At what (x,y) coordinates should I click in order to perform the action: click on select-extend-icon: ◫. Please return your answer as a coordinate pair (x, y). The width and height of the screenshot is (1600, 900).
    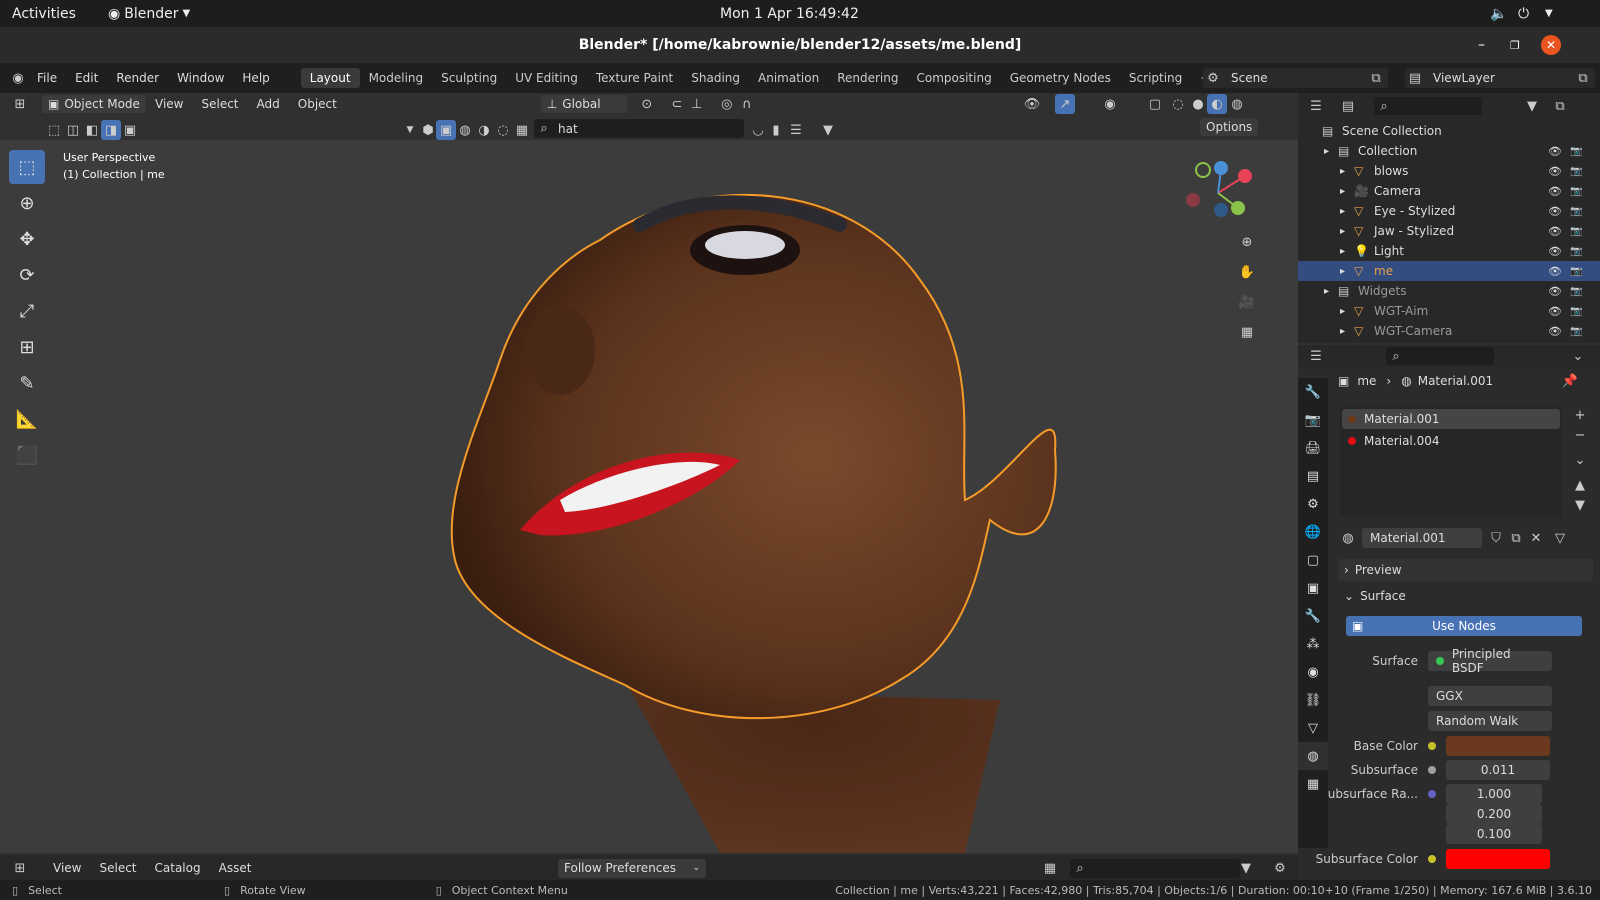
    Looking at the image, I should click on (73, 130).